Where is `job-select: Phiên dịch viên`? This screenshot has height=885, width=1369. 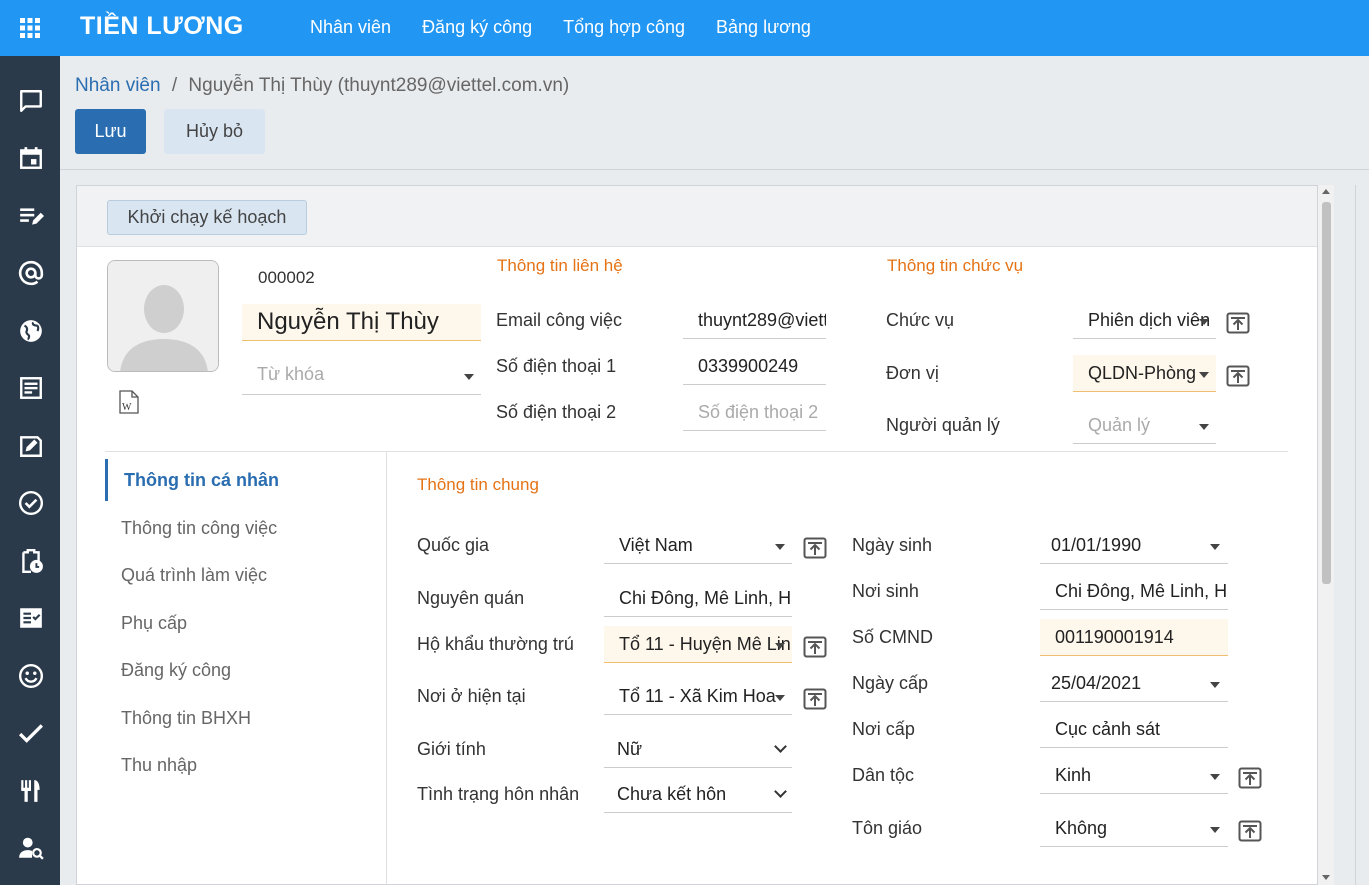 job-select: Phiên dịch viên is located at coordinates (1144, 320).